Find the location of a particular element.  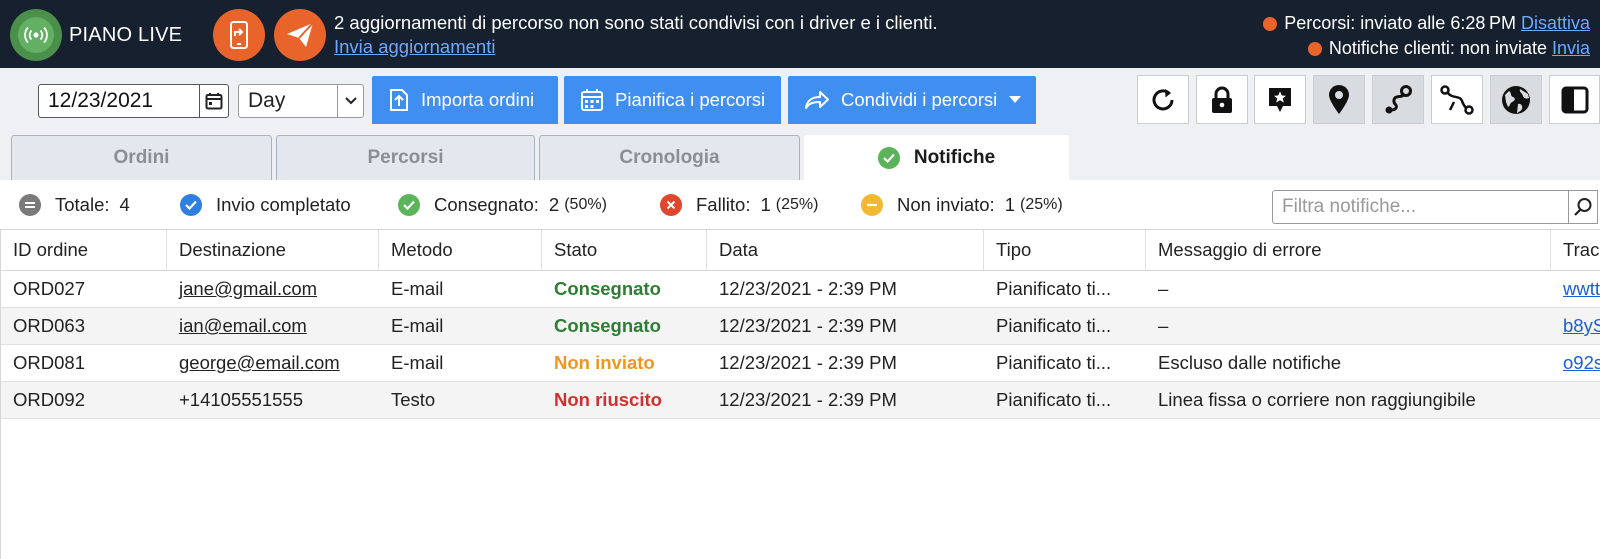

destination-email: jane@gmail.com is located at coordinates (248, 289).